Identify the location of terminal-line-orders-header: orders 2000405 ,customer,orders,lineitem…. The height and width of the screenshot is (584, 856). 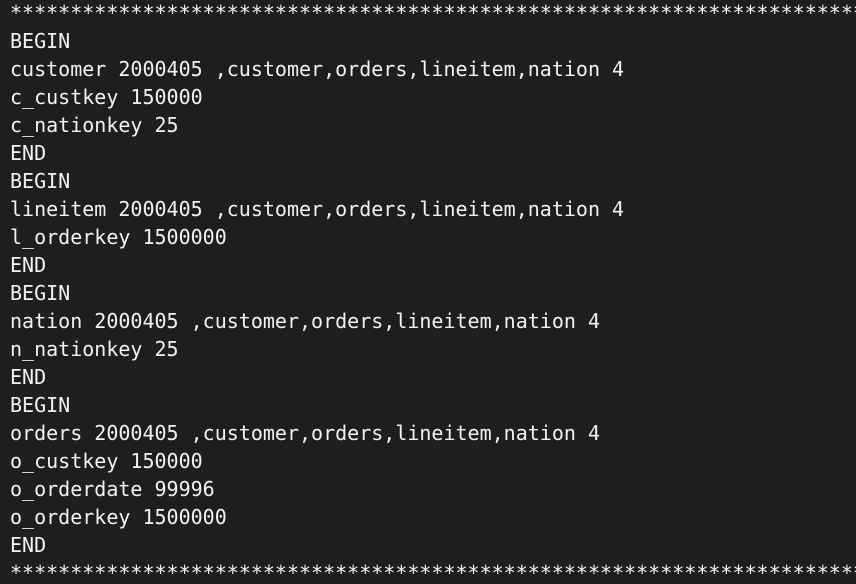
(305, 433).